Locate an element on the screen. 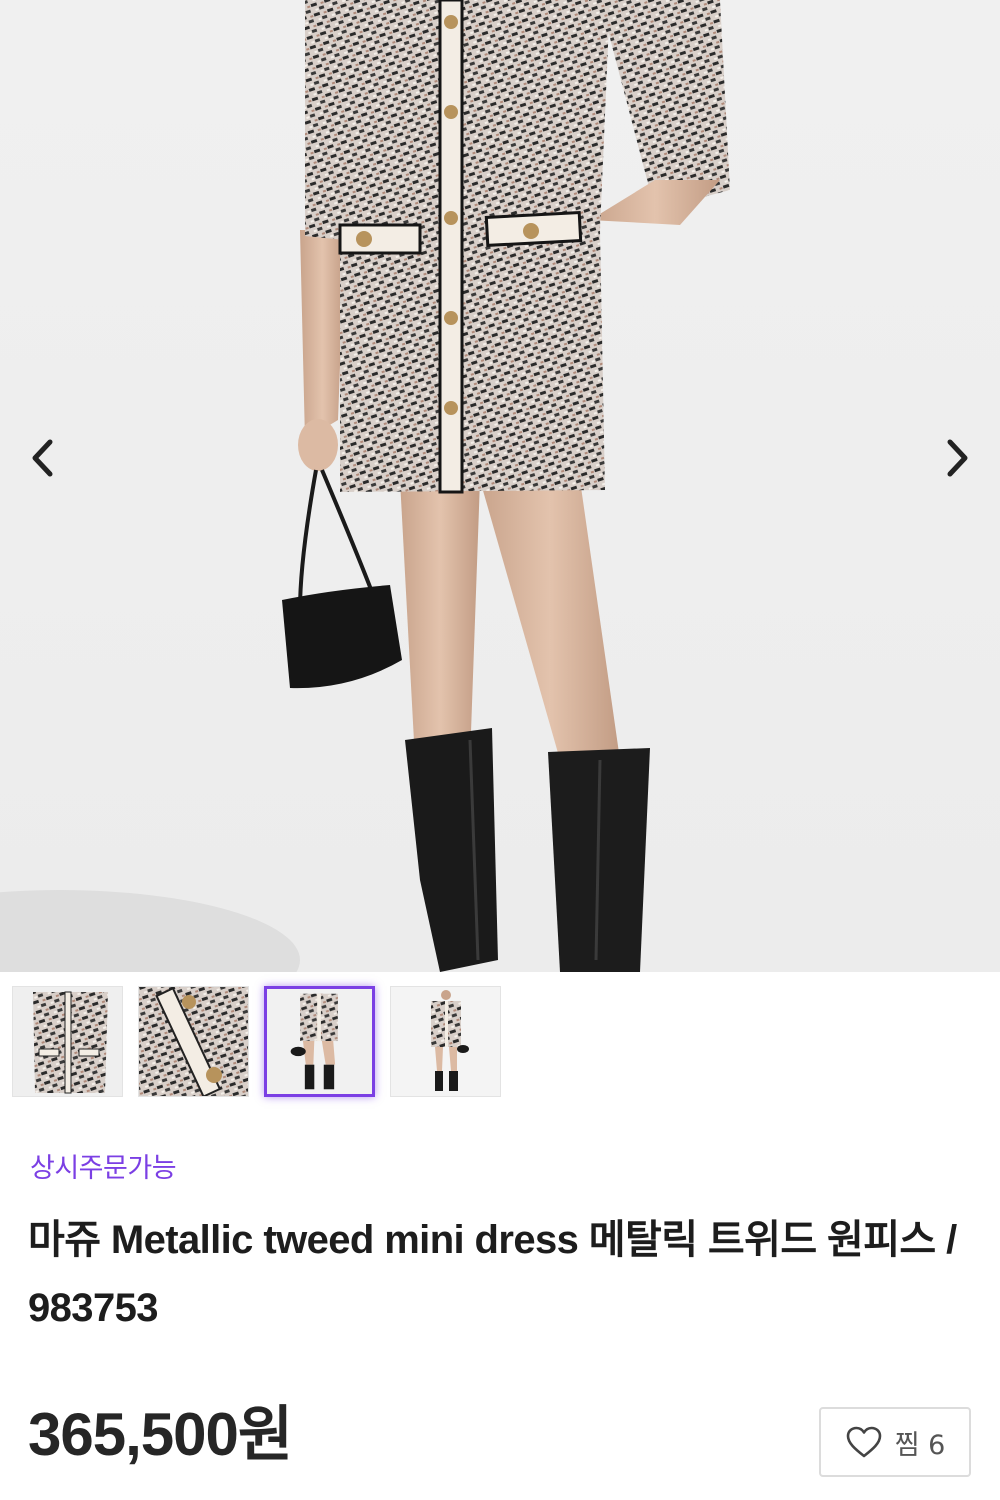  chevron-left-icon is located at coordinates (42, 458).